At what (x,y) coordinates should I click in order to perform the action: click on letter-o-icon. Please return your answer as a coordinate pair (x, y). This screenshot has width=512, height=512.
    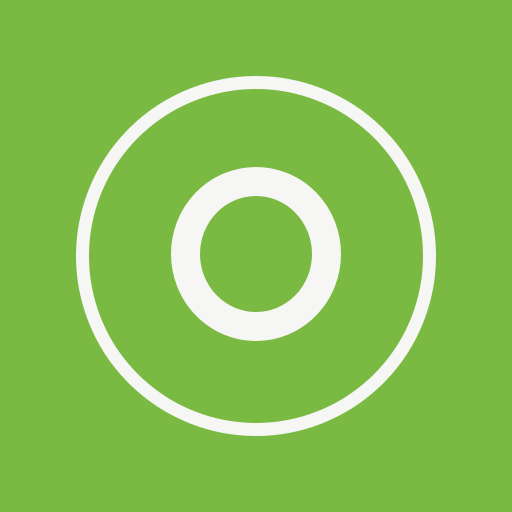
    Looking at the image, I should click on (256, 254).